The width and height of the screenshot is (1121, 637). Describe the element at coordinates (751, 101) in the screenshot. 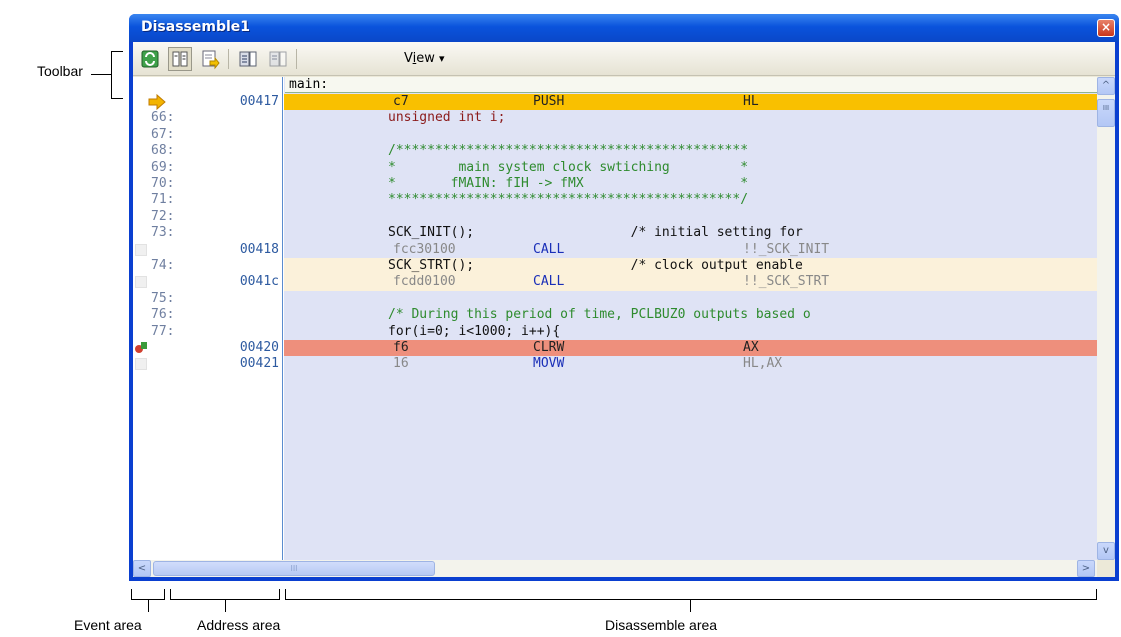

I see `operand: HL` at that location.